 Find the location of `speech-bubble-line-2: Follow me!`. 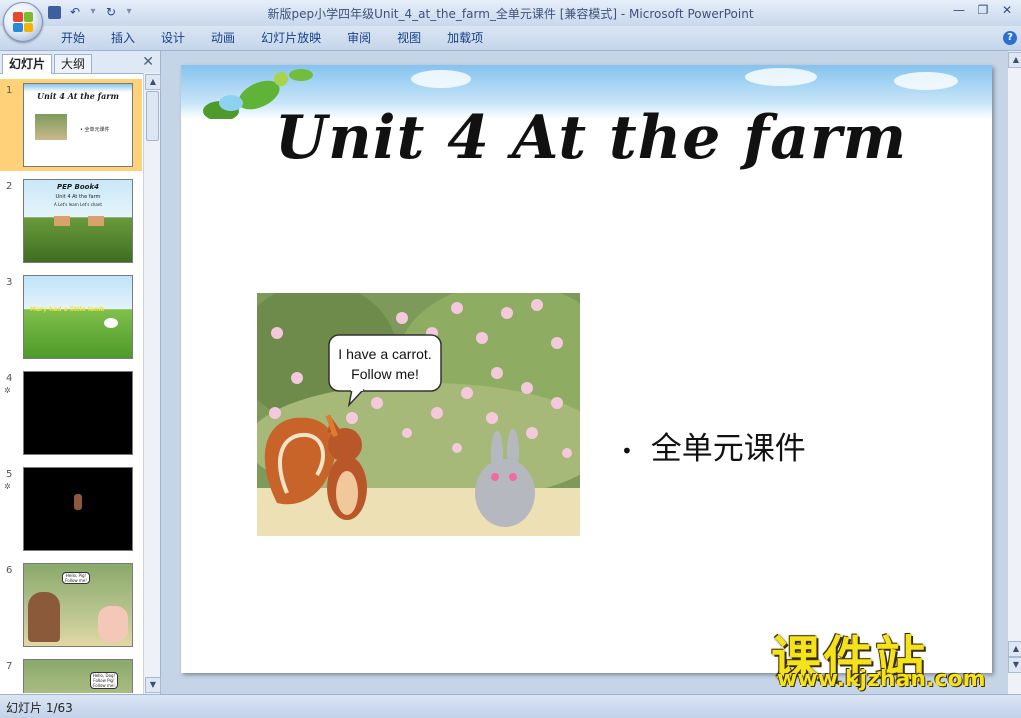

speech-bubble-line-2: Follow me! is located at coordinates (385, 374).